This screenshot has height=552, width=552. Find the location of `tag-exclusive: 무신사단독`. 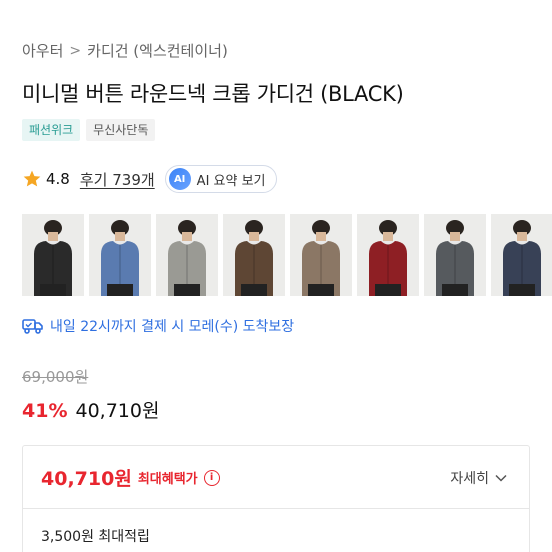

tag-exclusive: 무신사단독 is located at coordinates (121, 130).